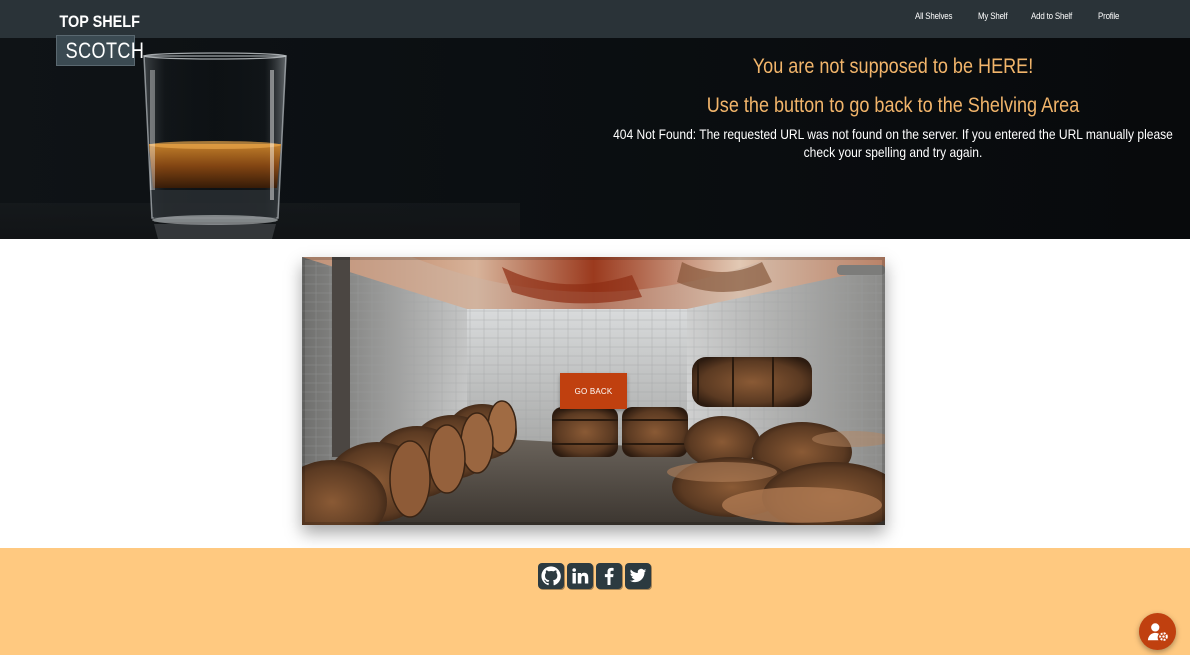  I want to click on user-settings-icon, so click(1157, 631).